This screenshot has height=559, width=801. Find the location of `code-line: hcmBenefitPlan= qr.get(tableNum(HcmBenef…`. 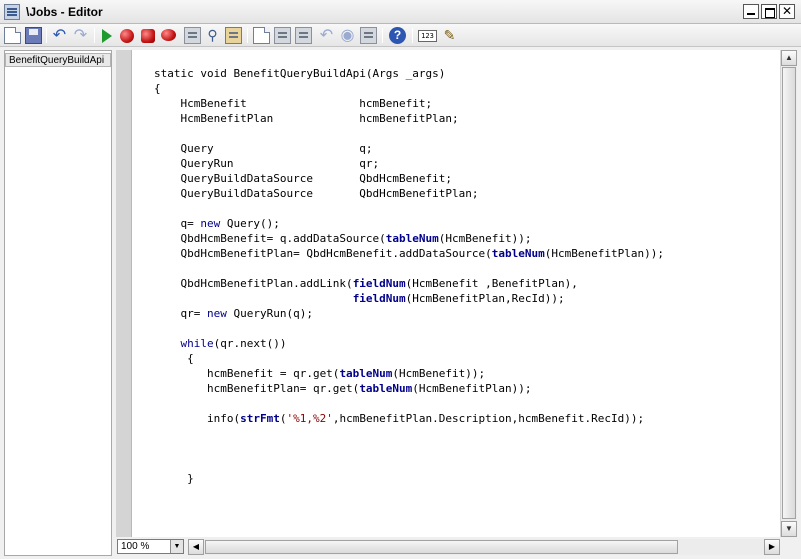

code-line: hcmBenefitPlan= qr.get(tableNum(HcmBenef… is located at coordinates (409, 388).